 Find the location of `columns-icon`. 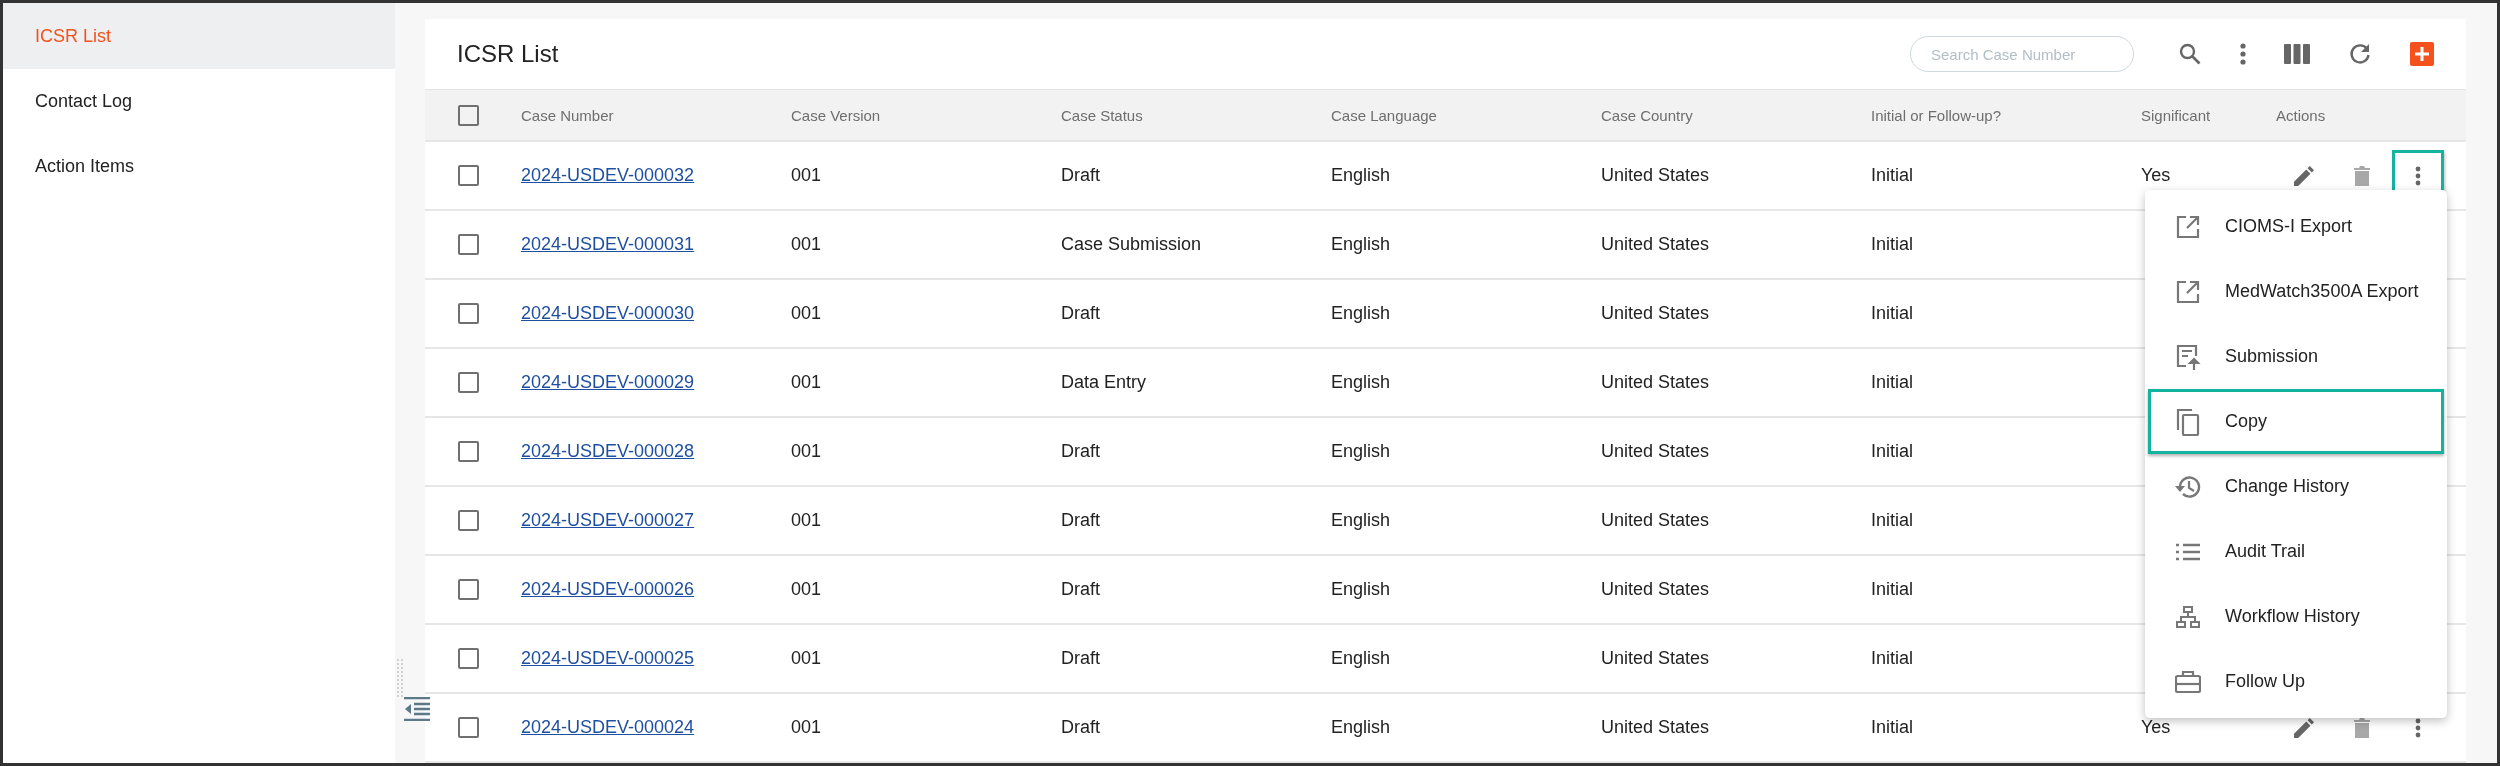

columns-icon is located at coordinates (2297, 54).